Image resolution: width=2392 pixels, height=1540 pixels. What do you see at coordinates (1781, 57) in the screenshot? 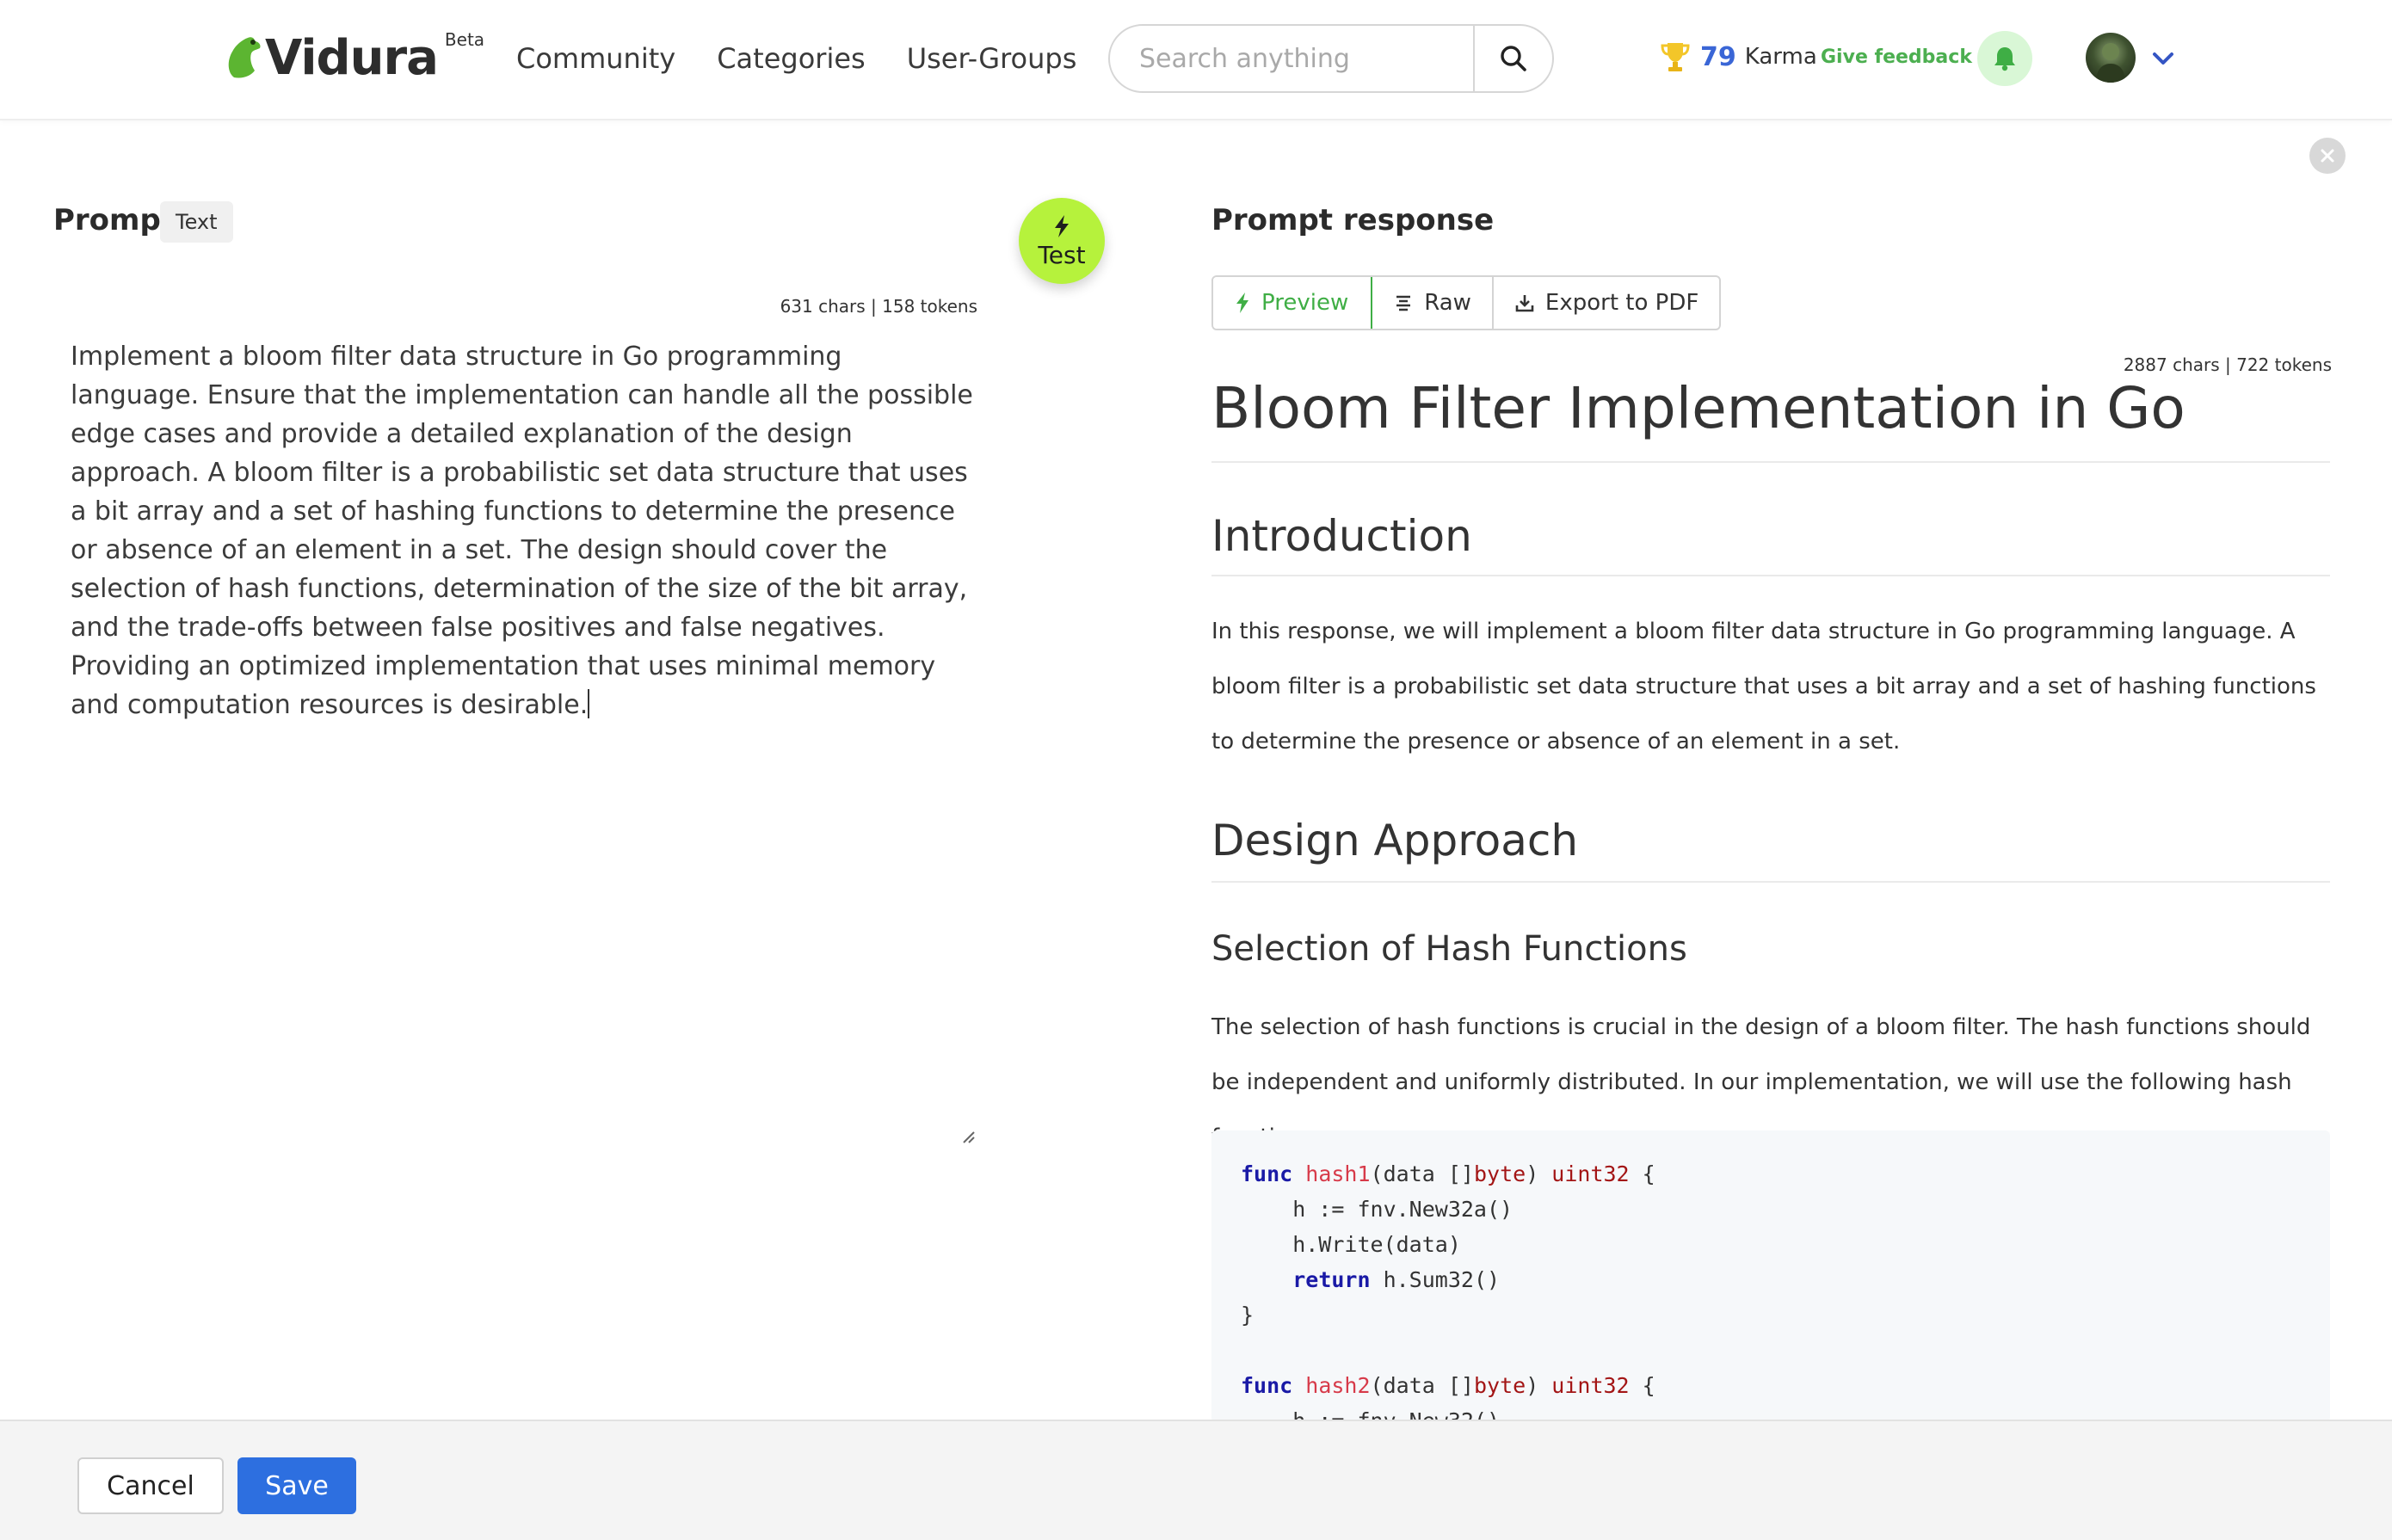
I see `karma-label: Karma` at bounding box center [1781, 57].